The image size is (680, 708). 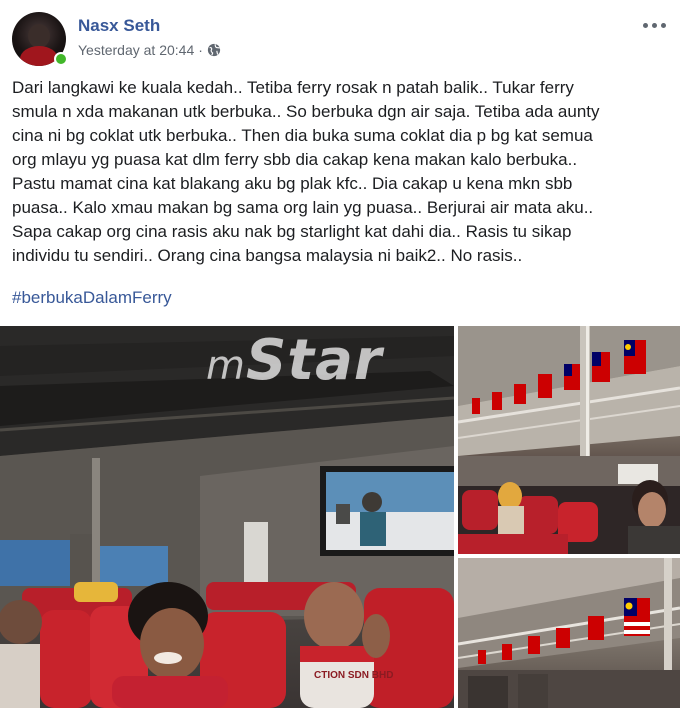 I want to click on watermark-main: Star, so click(x=314, y=360).